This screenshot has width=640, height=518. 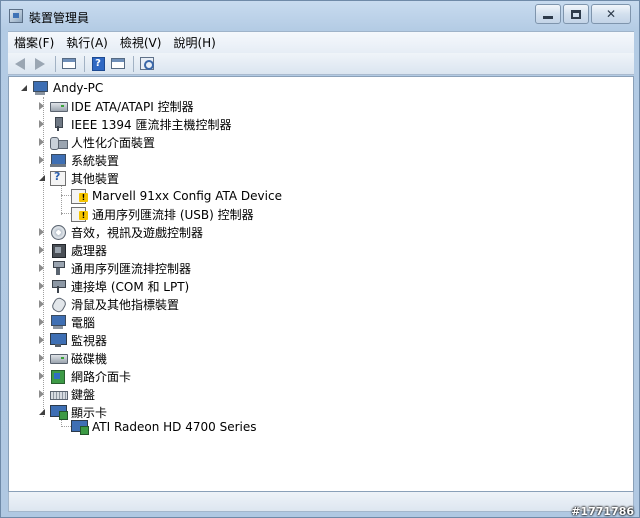 I want to click on back-button, so click(x=20, y=64).